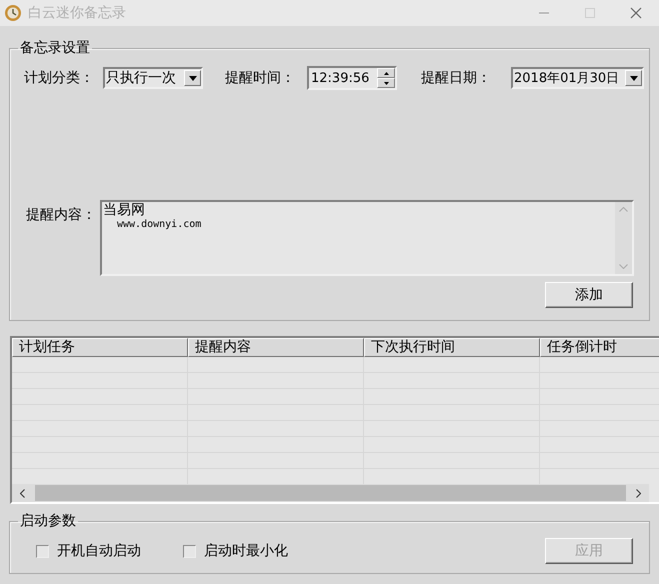 Image resolution: width=659 pixels, height=584 pixels. What do you see at coordinates (100, 347) in the screenshot?
I see `column-header: 计划任务` at bounding box center [100, 347].